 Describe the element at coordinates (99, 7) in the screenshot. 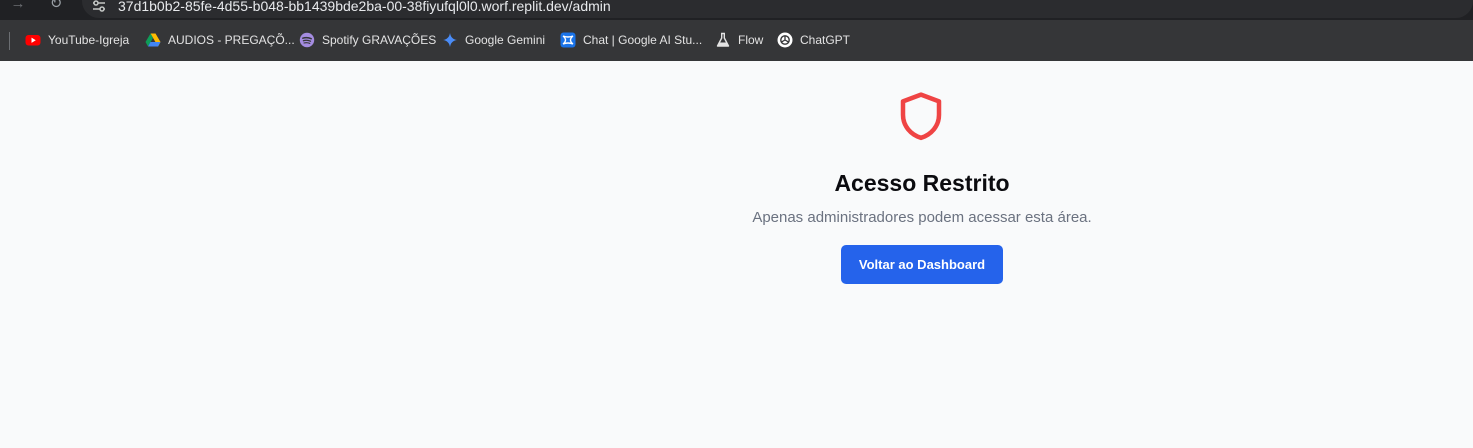

I see `tune-icon` at that location.